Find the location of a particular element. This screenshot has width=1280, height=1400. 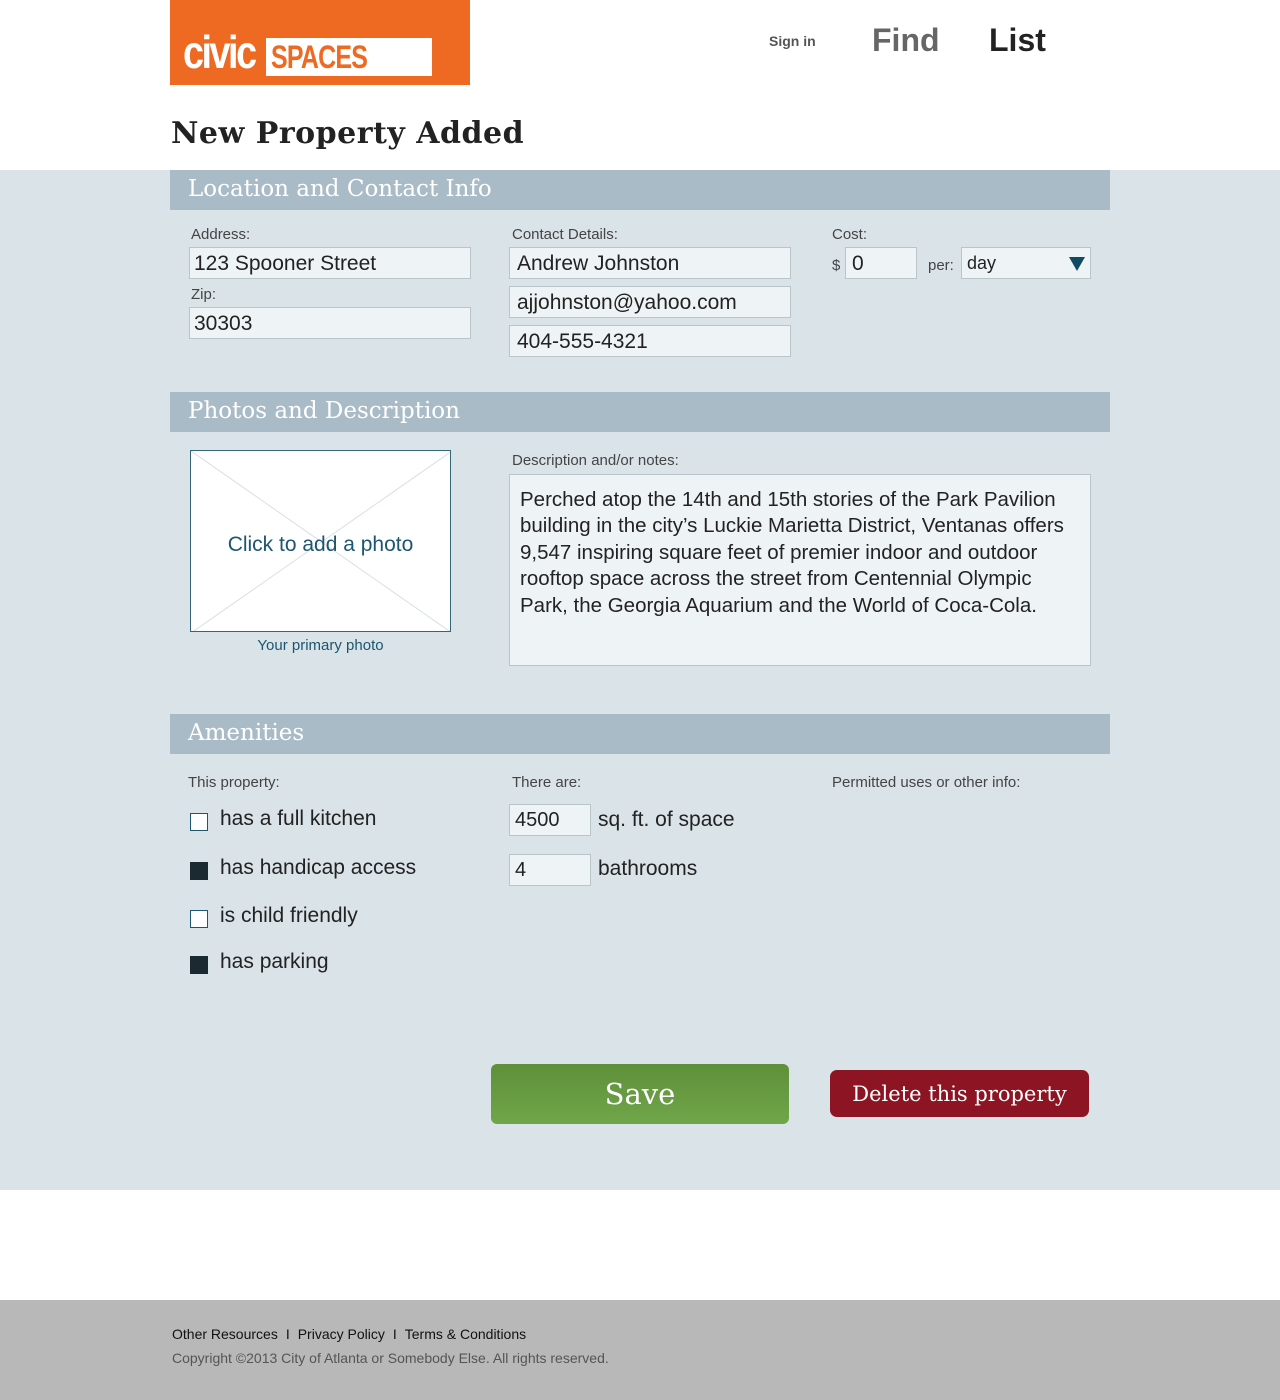

contact-phone-field: 404-555-4321 is located at coordinates (650, 341).